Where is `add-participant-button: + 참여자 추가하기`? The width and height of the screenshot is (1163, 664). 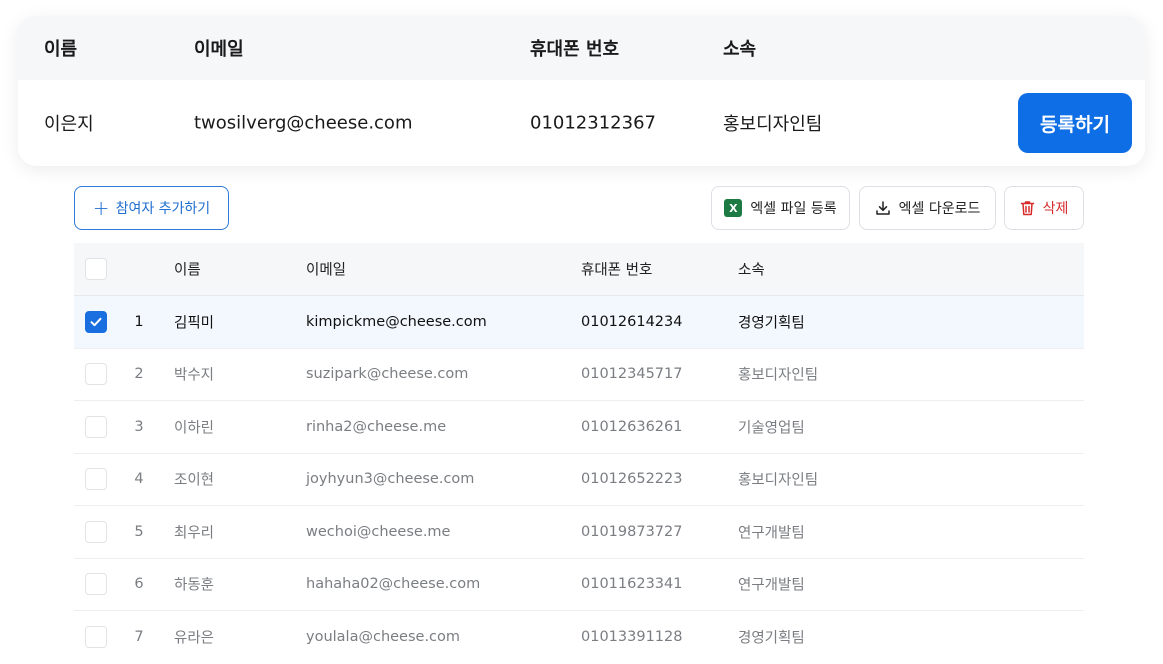
add-participant-button: + 참여자 추가하기 is located at coordinates (151, 208).